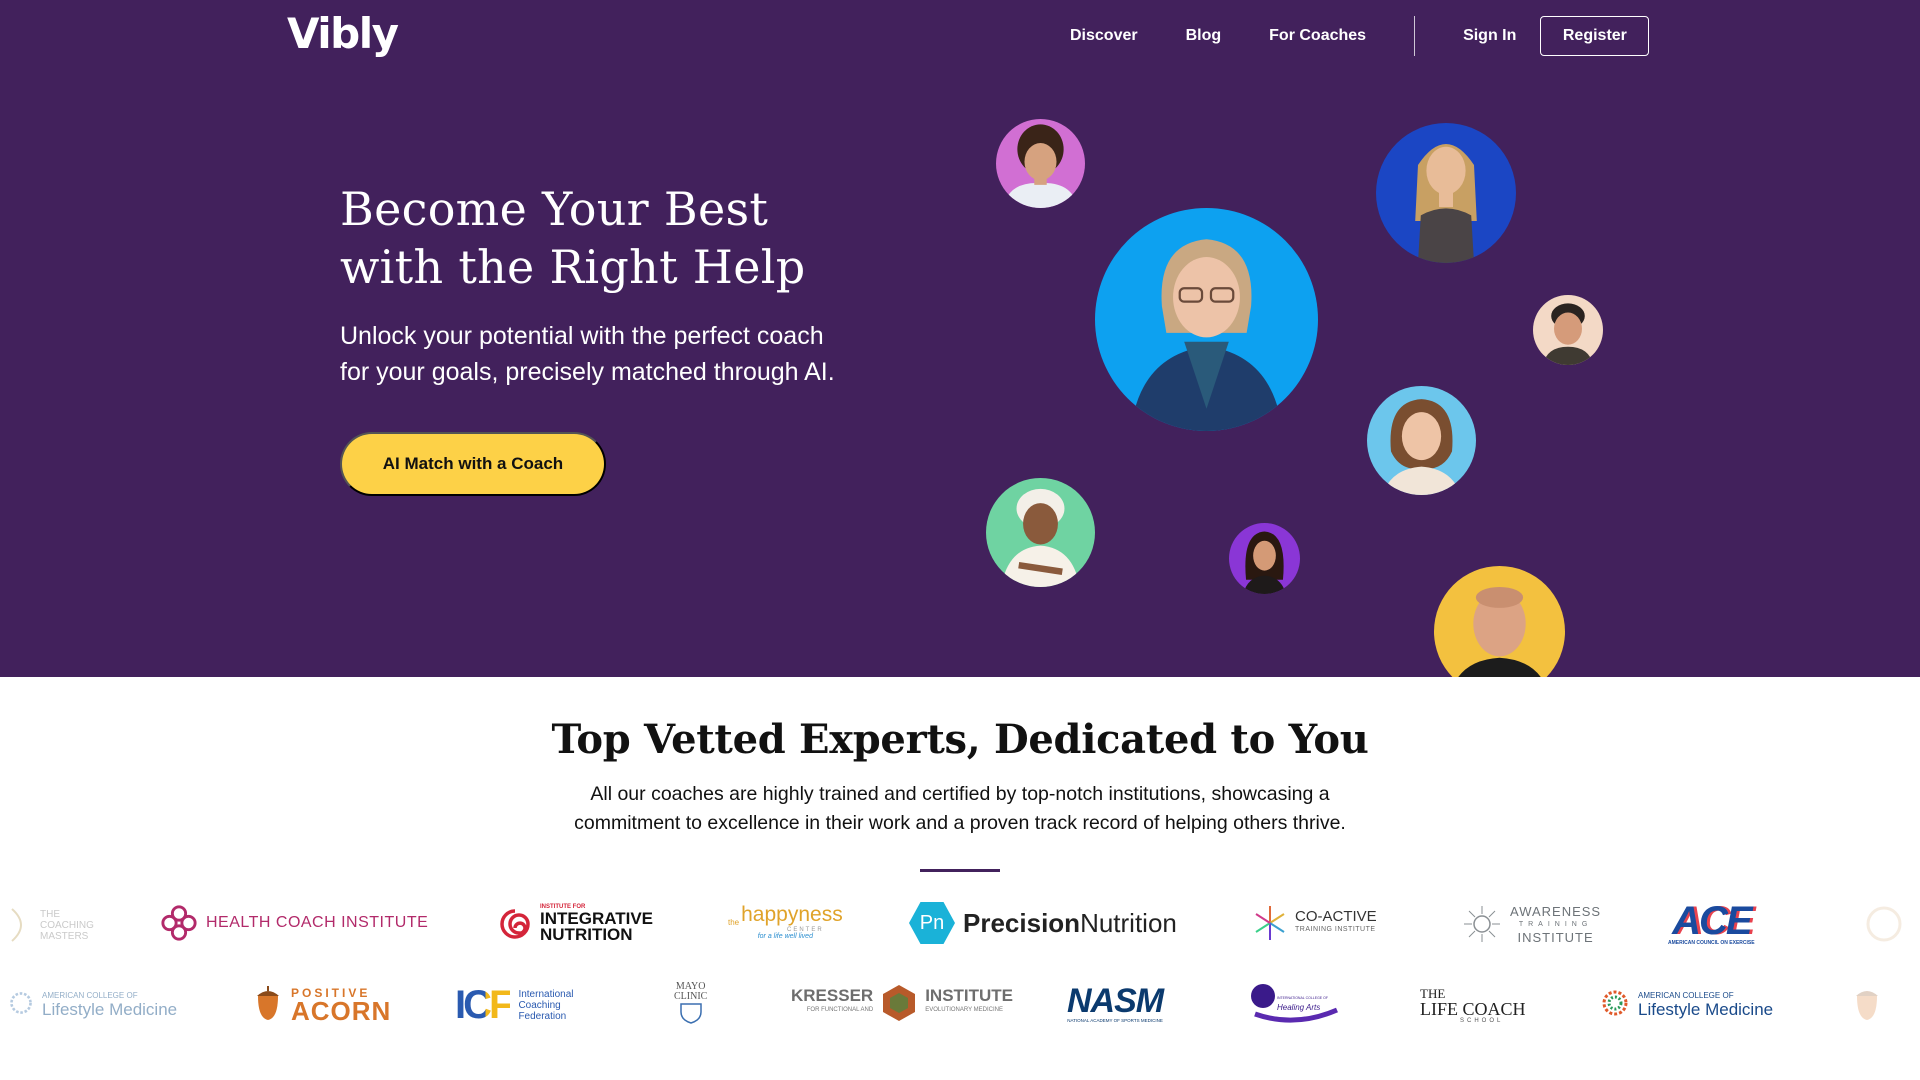  What do you see at coordinates (1556, 911) in the screenshot?
I see `awareness-line1: AWARENESS` at bounding box center [1556, 911].